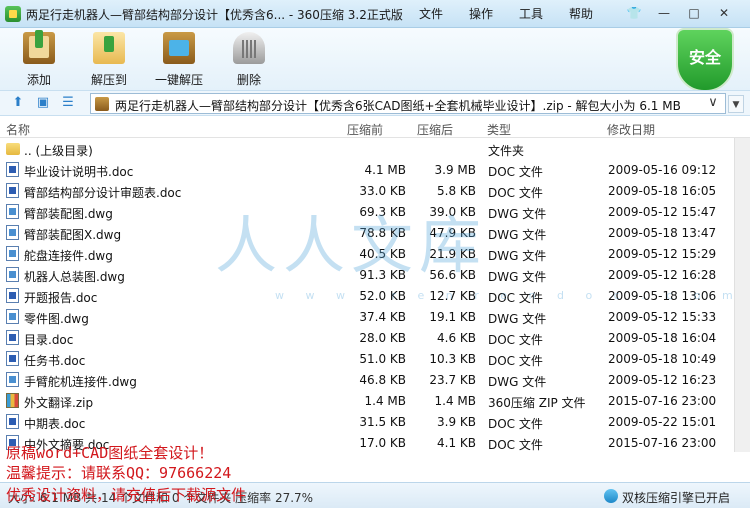 The image size is (750, 508). I want to click on file-modified: 2015-07-16 23:00, so click(662, 401).